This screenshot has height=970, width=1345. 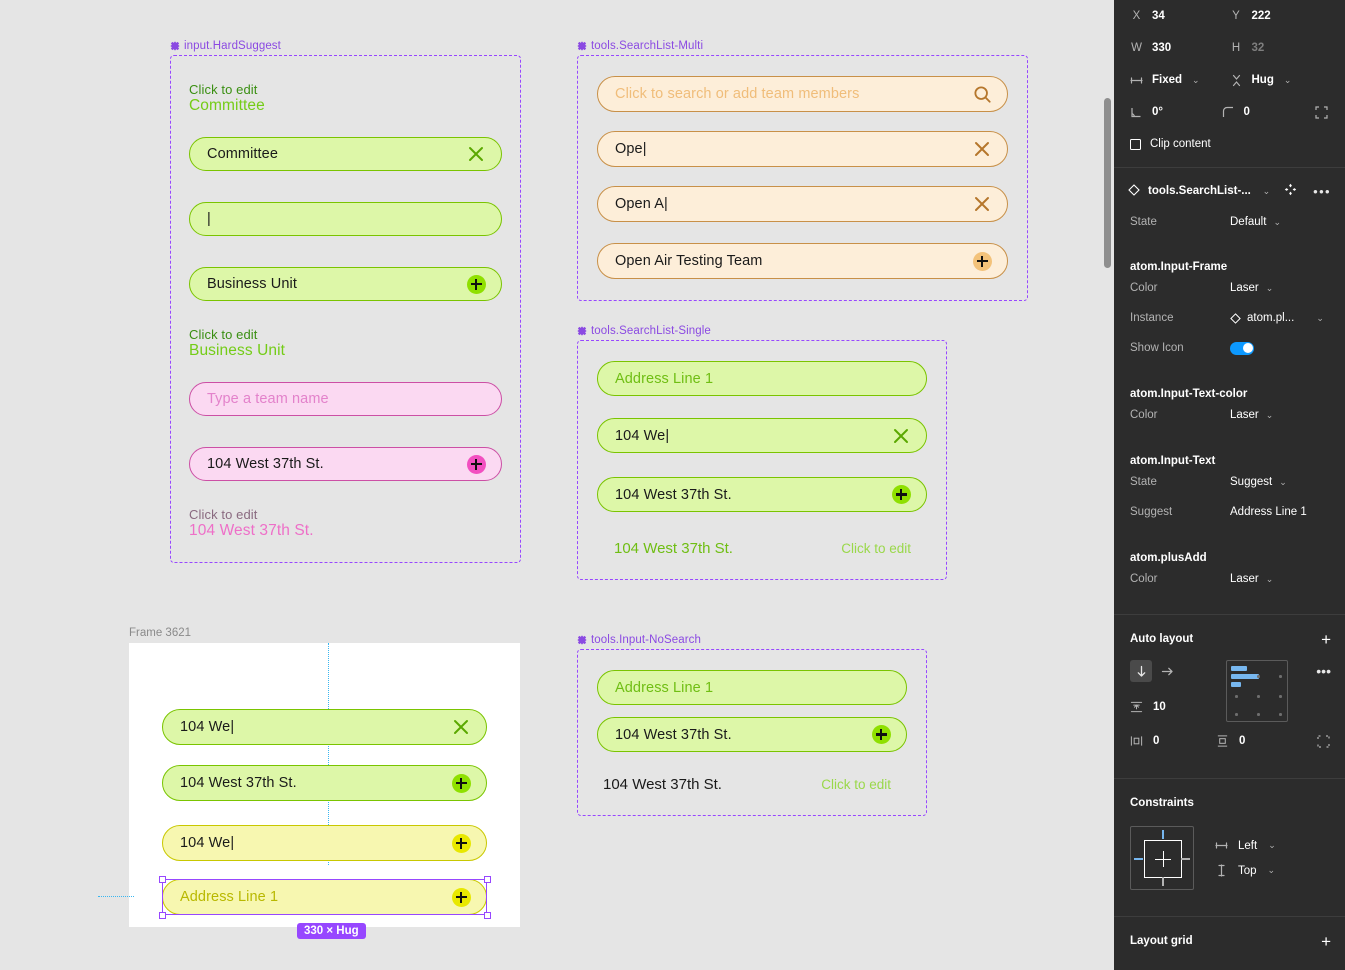 What do you see at coordinates (1176, 112) in the screenshot?
I see `rotation-field: 0°` at bounding box center [1176, 112].